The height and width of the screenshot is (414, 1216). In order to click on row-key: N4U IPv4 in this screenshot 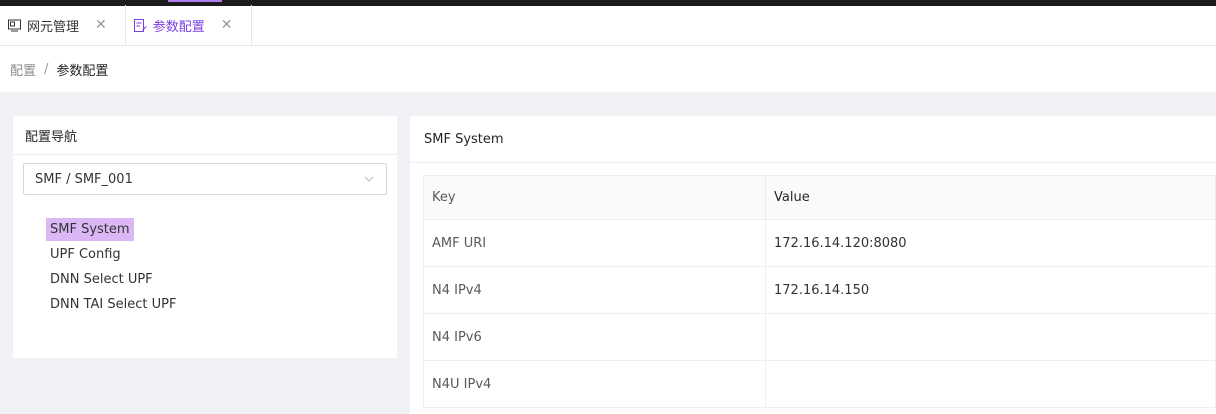, I will do `click(594, 384)`.